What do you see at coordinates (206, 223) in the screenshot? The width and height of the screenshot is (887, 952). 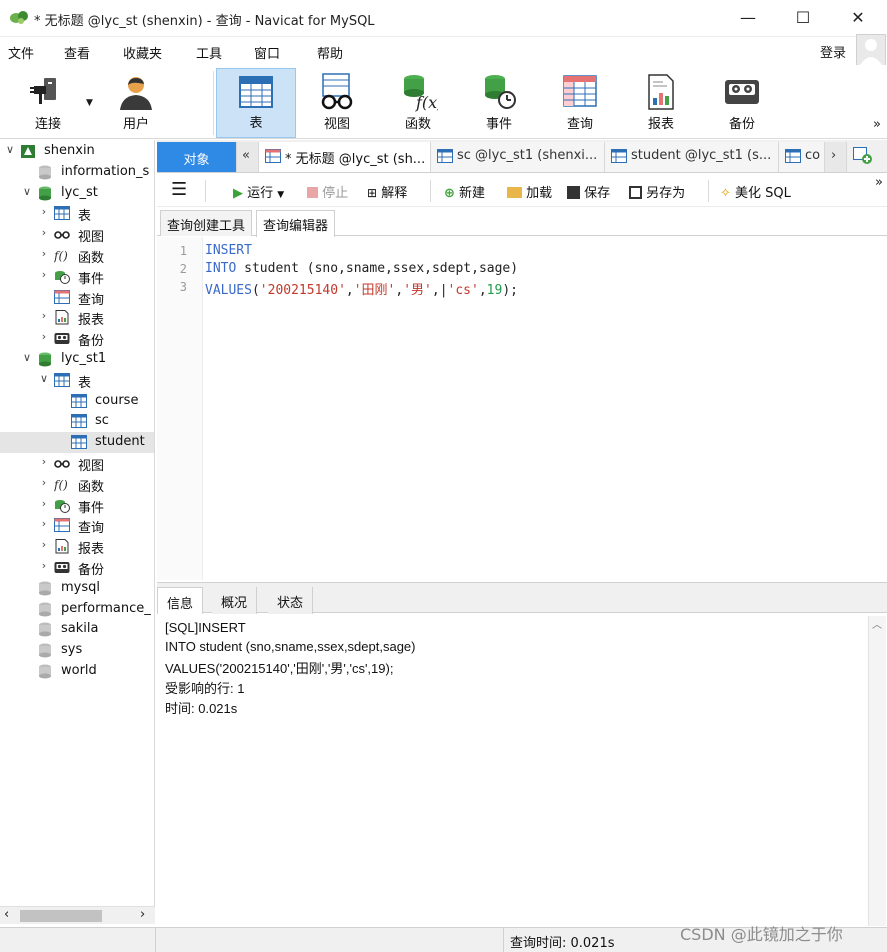 I see `tab-query-builder: 查询创建工具` at bounding box center [206, 223].